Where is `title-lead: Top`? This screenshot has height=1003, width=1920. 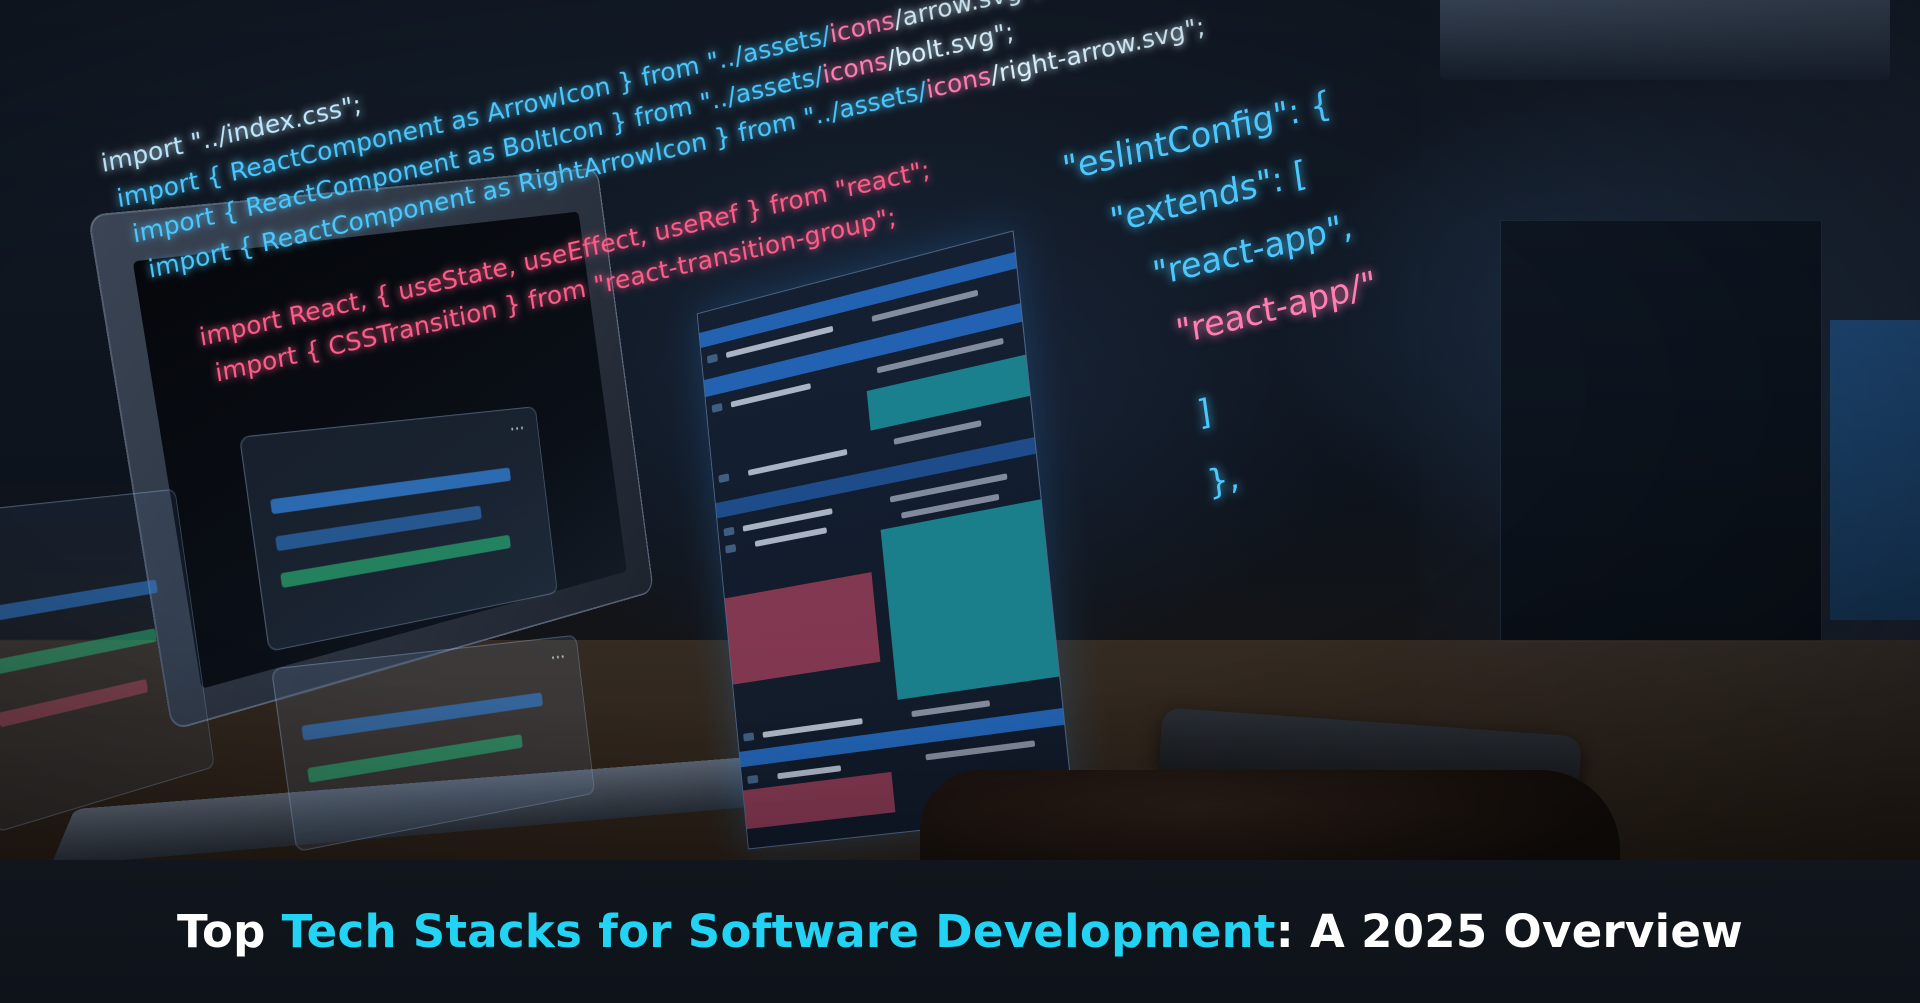
title-lead: Top is located at coordinates (229, 931).